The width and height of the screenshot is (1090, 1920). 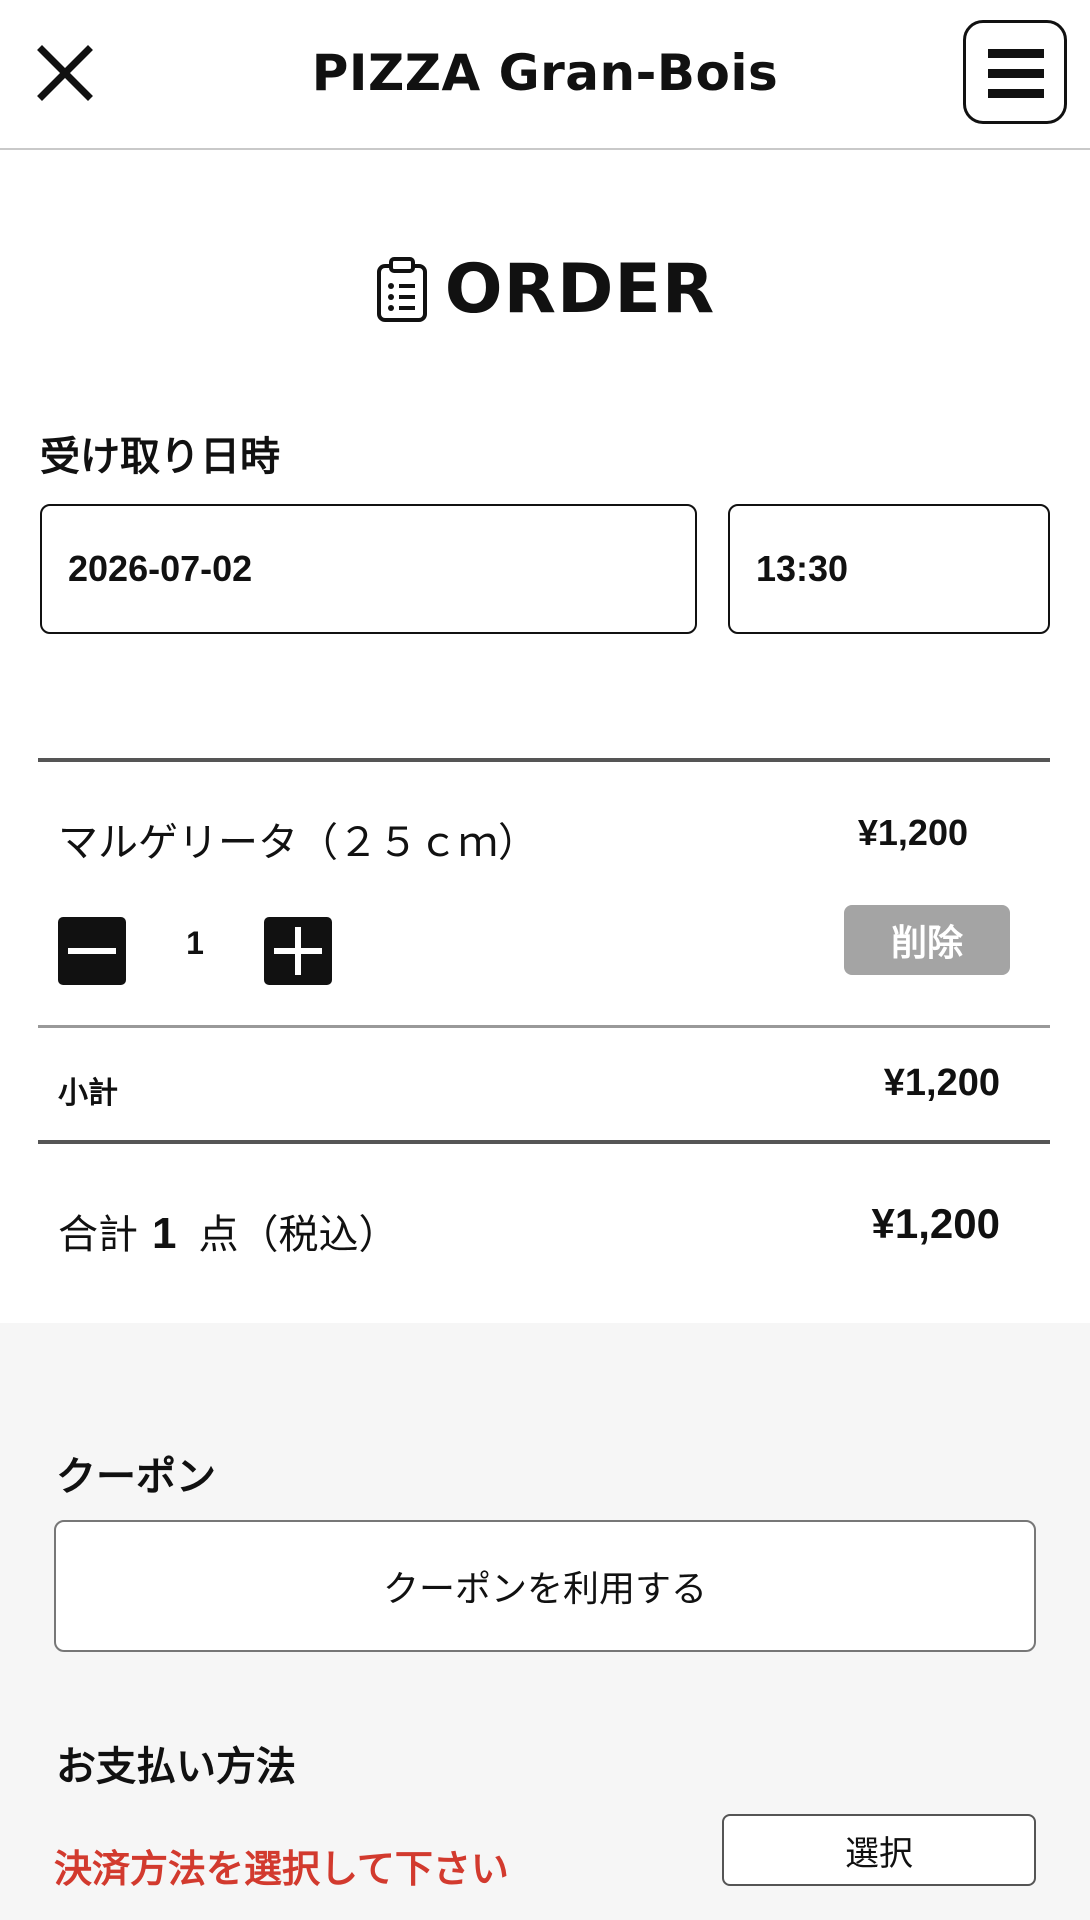 I want to click on plus-icon, so click(x=298, y=951).